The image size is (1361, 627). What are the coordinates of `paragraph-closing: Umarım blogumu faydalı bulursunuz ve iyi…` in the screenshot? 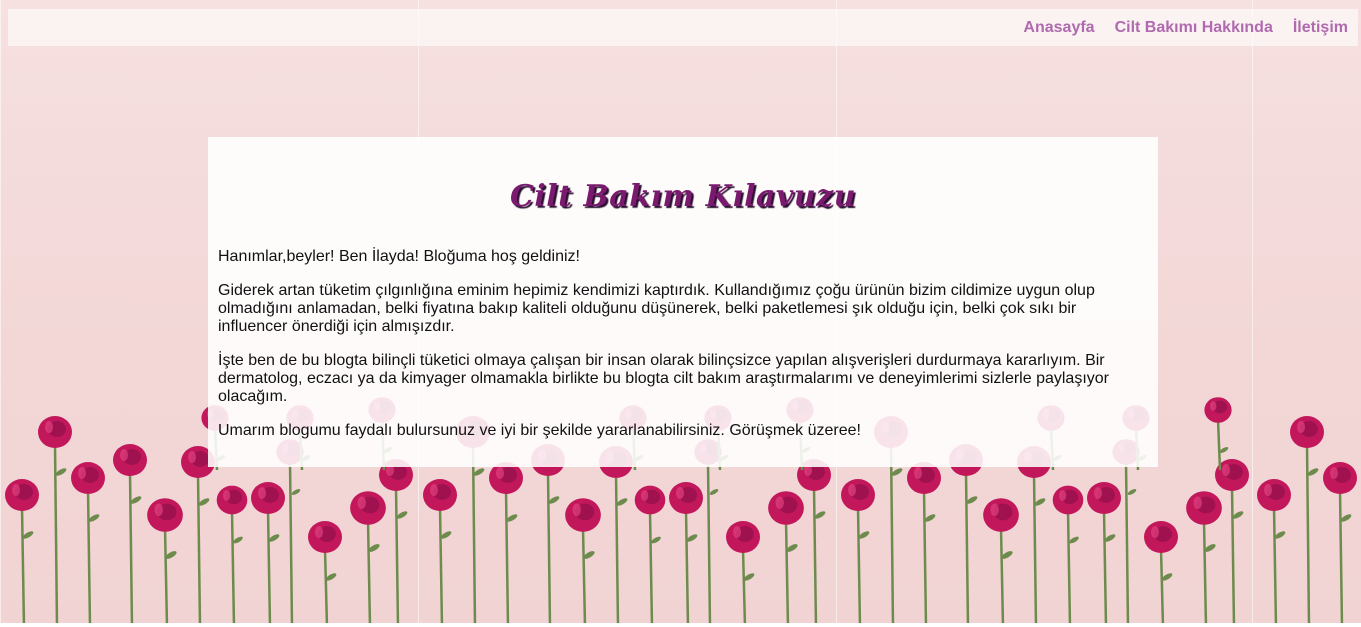 It's located at (539, 430).